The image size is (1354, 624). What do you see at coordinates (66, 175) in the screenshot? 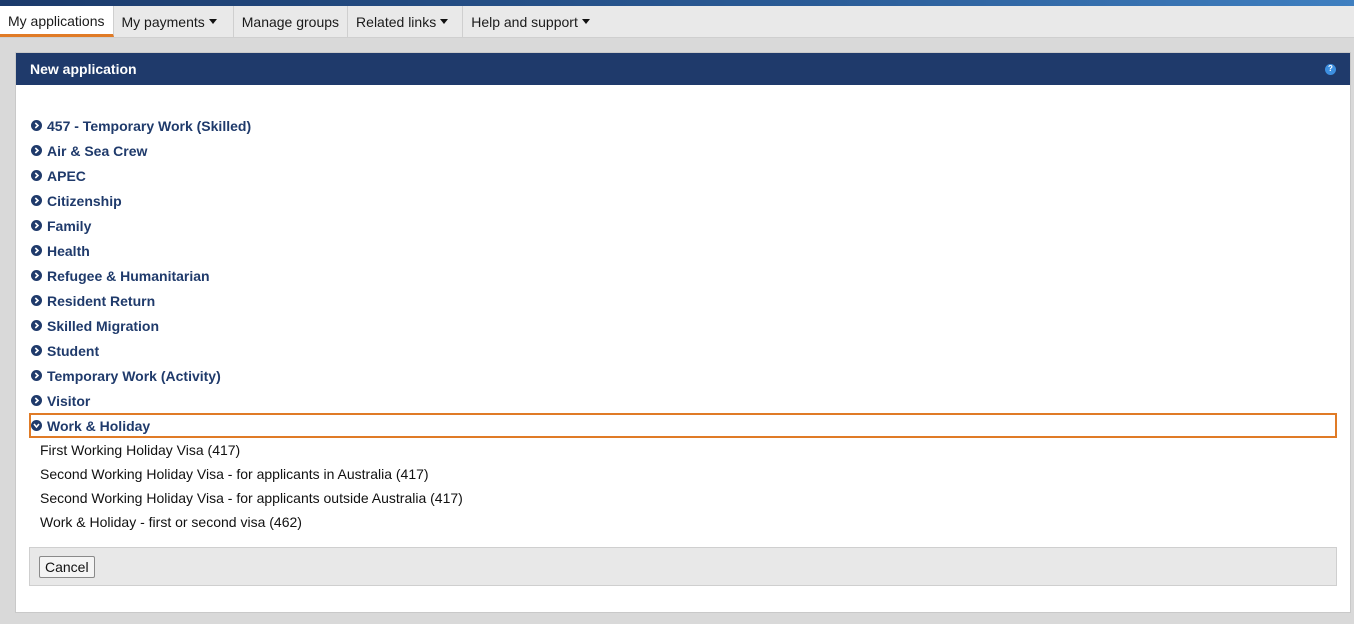
I see `category-label: APEC` at bounding box center [66, 175].